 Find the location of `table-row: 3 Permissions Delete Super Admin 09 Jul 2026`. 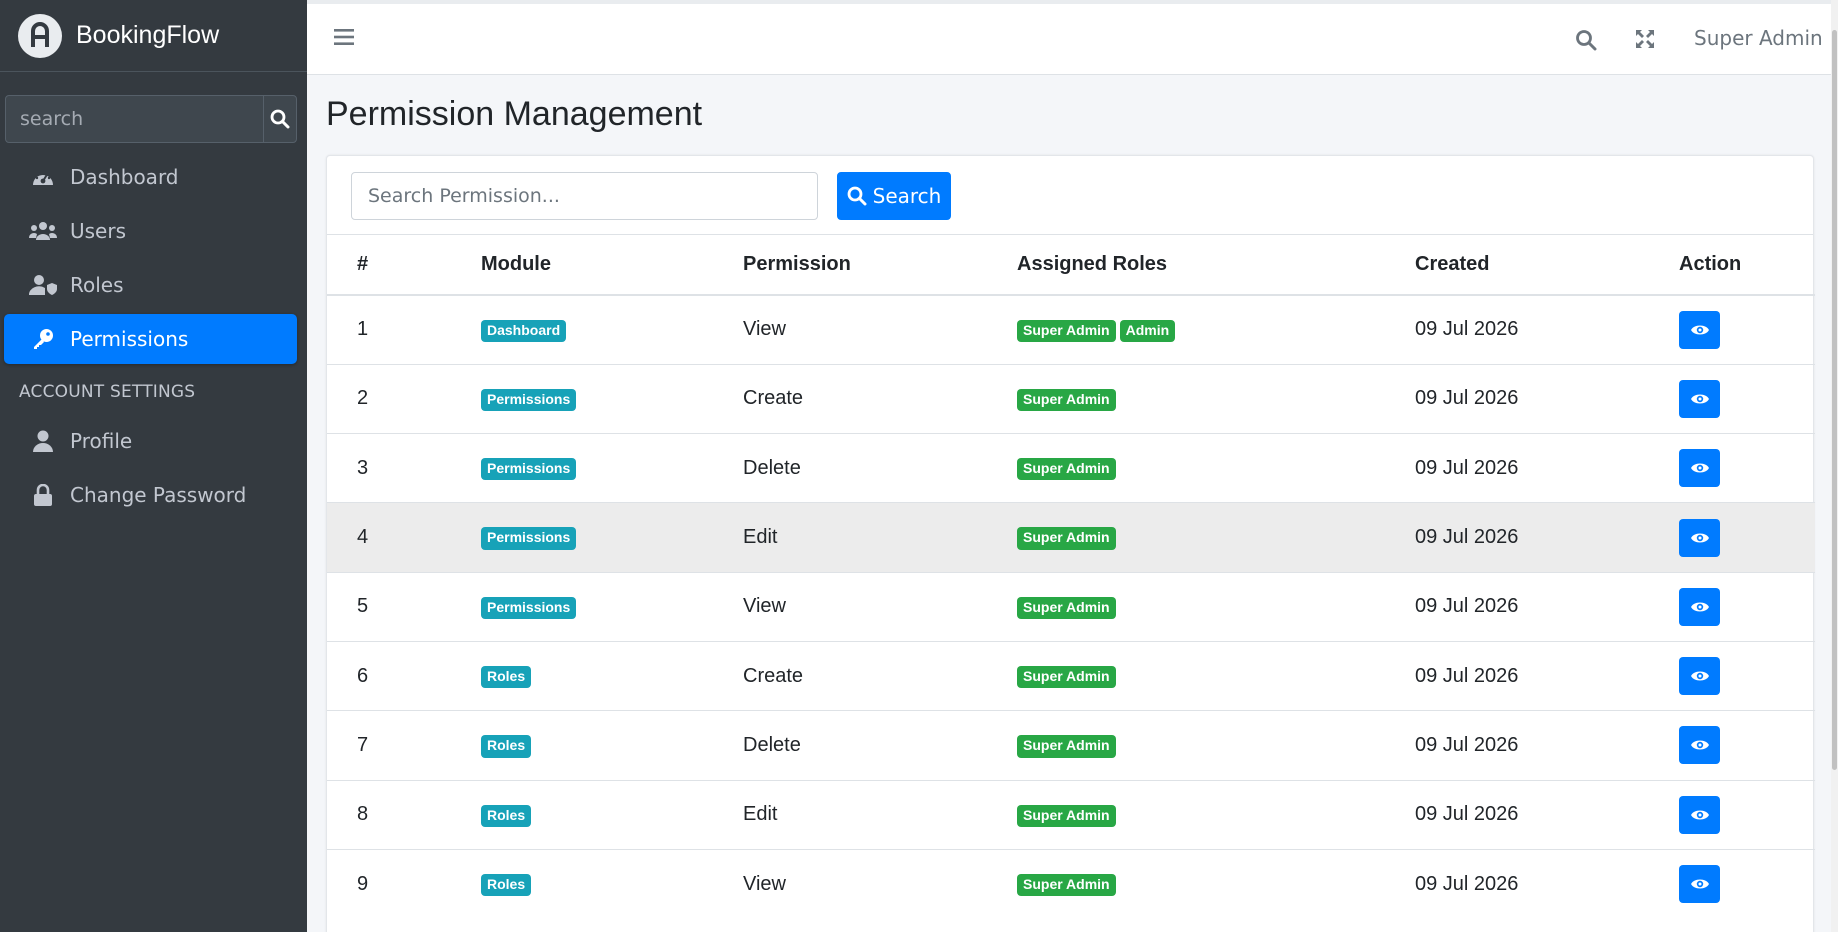

table-row: 3 Permissions Delete Super Admin 09 Jul 2026 is located at coordinates (1071, 468).